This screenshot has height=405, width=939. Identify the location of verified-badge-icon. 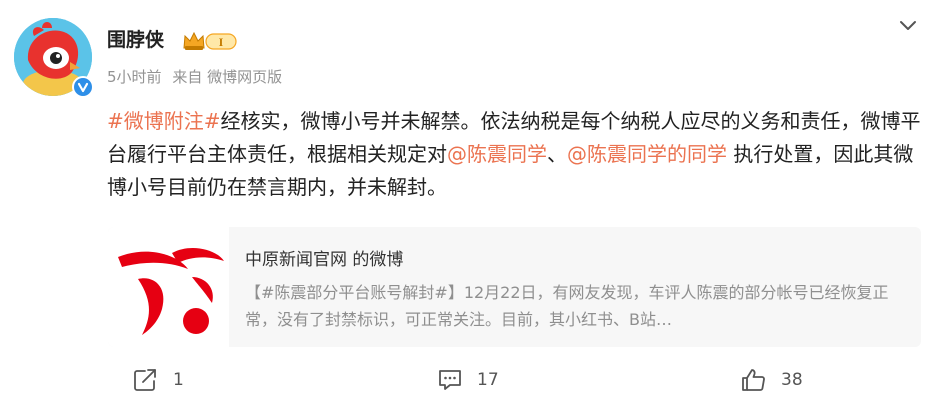
(83, 87).